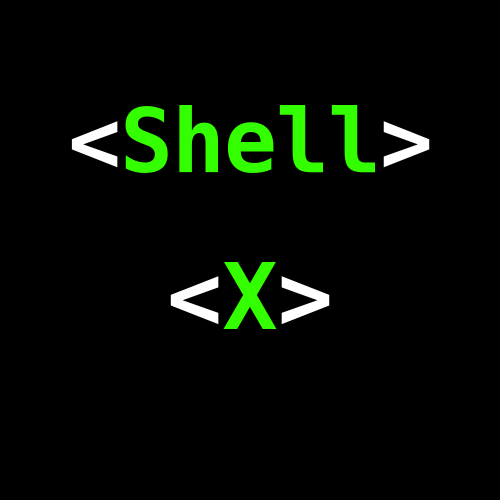 Image resolution: width=500 pixels, height=500 pixels. I want to click on logo-word-x: X, so click(250, 297).